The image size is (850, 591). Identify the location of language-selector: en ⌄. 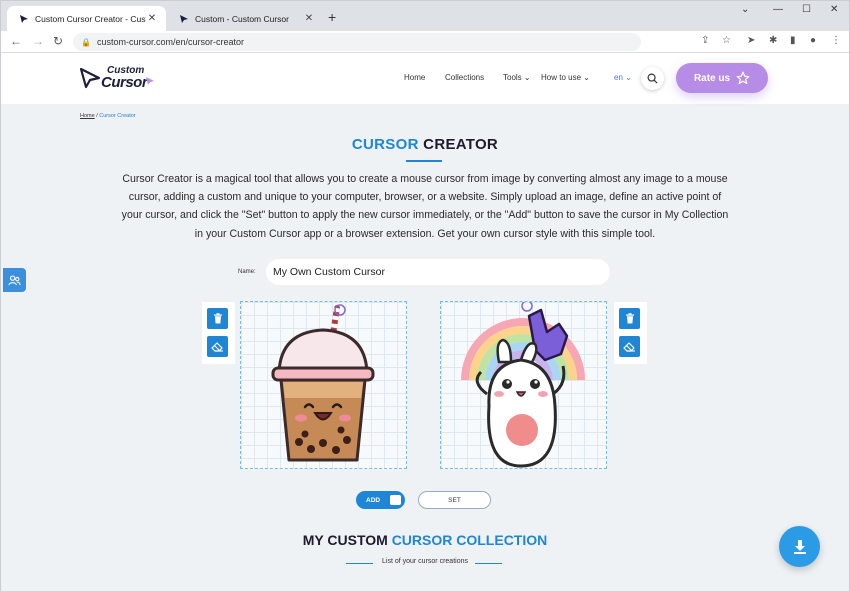
(623, 77).